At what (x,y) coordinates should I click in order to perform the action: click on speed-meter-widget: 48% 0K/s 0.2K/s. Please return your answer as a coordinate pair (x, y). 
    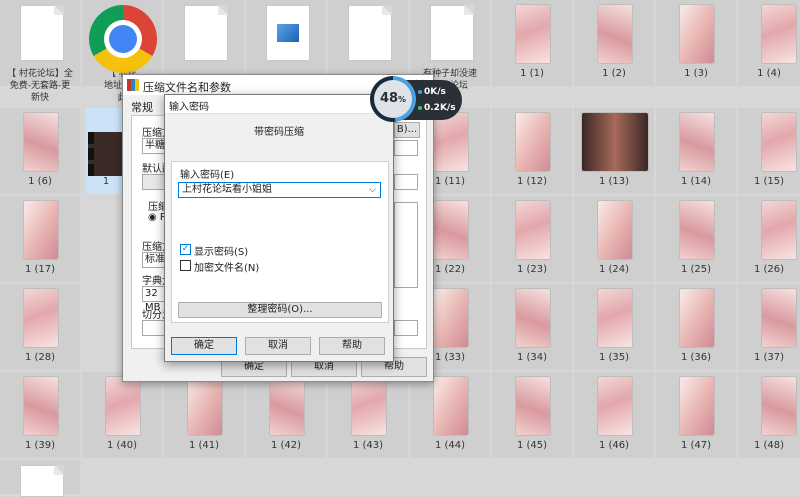
    Looking at the image, I should click on (416, 99).